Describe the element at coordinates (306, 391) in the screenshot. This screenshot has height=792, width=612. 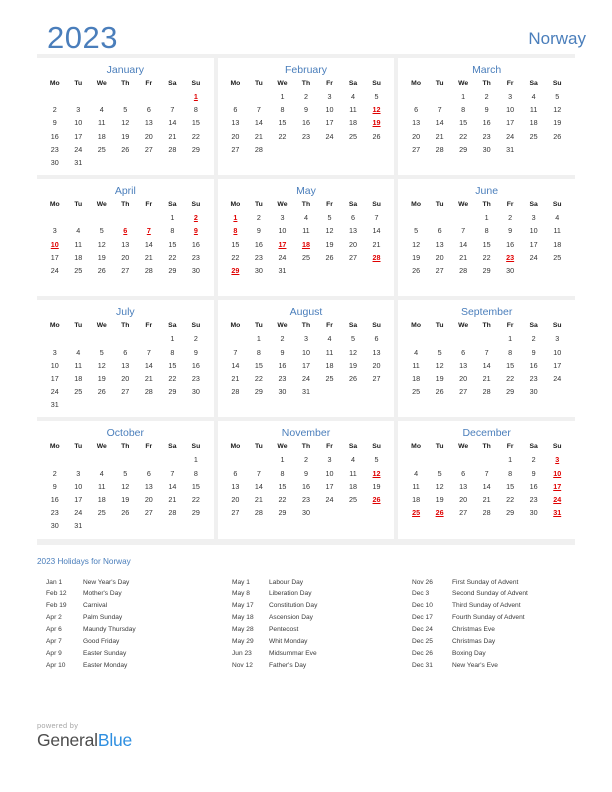
I see `week-row: 28 29 30 31` at that location.